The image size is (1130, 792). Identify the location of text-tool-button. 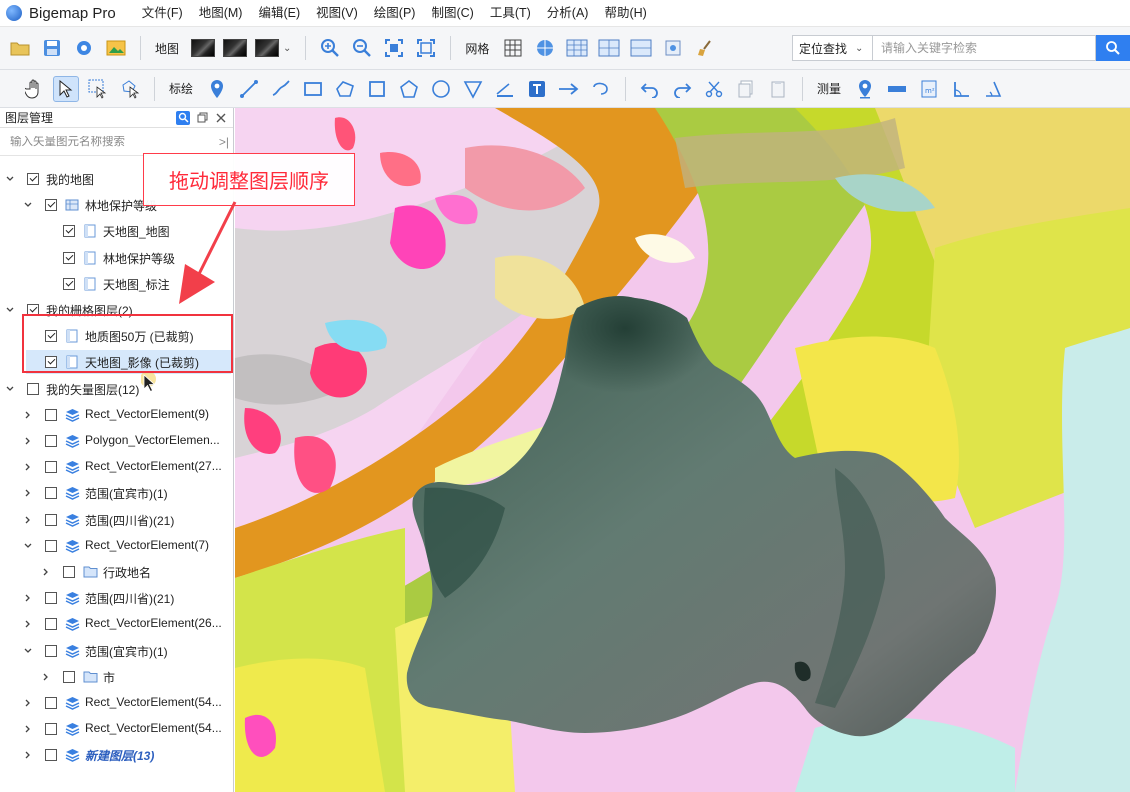
(537, 89).